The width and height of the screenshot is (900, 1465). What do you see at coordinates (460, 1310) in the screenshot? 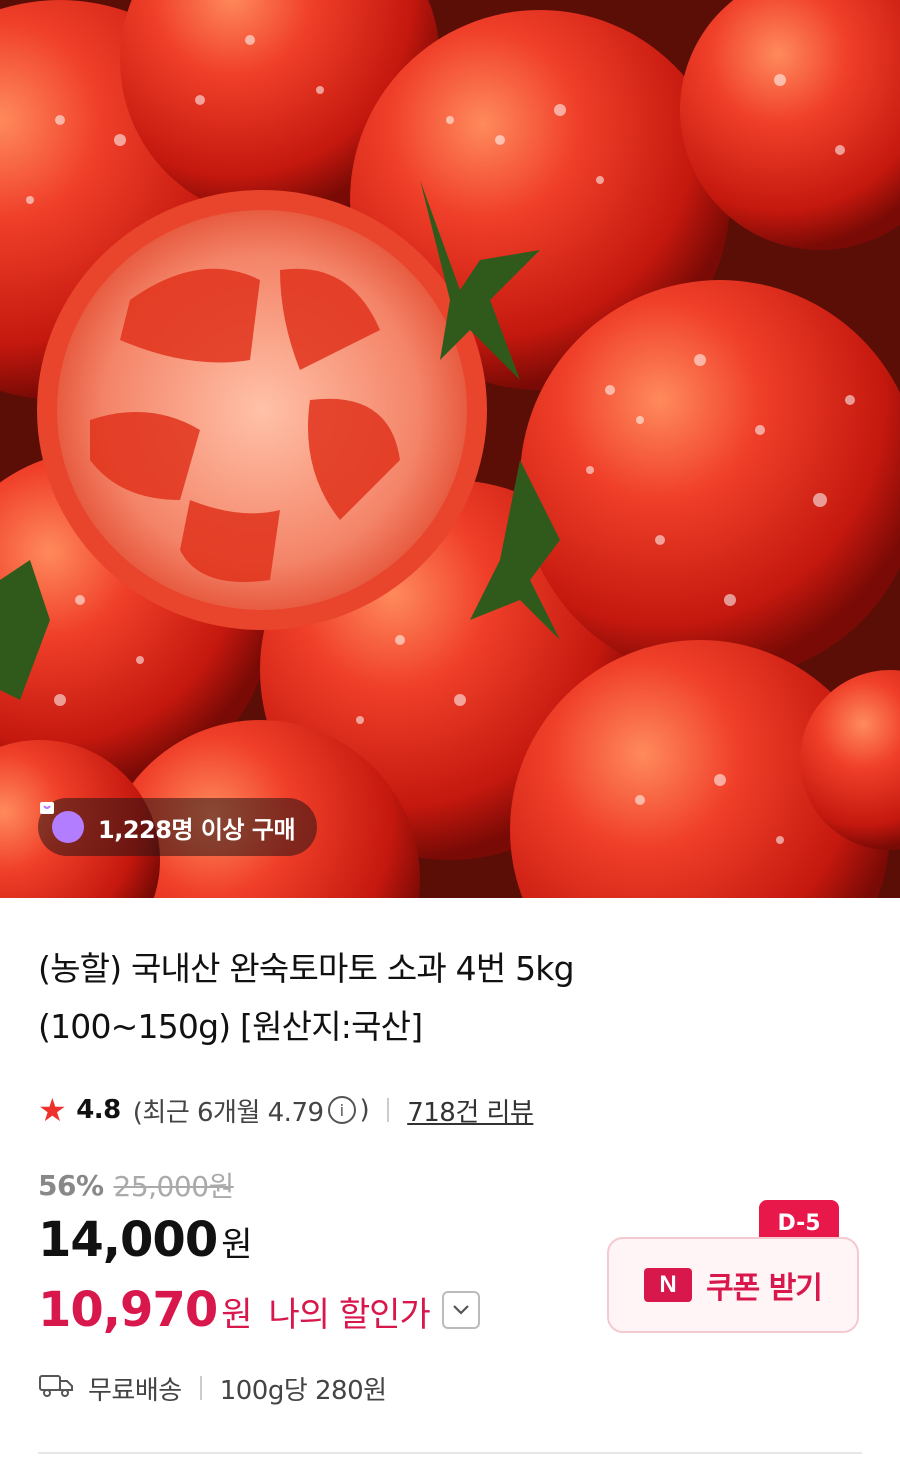
I see `chevron-down-icon` at bounding box center [460, 1310].